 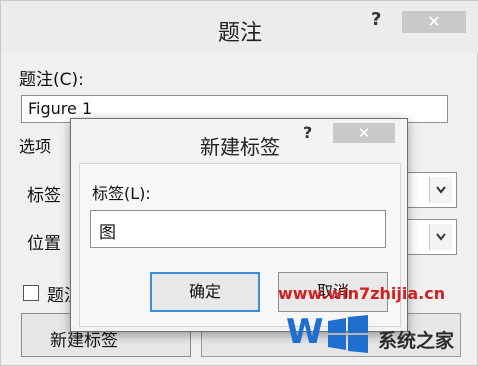 I want to click on watermark-site-name: 系统之家, so click(x=416, y=341).